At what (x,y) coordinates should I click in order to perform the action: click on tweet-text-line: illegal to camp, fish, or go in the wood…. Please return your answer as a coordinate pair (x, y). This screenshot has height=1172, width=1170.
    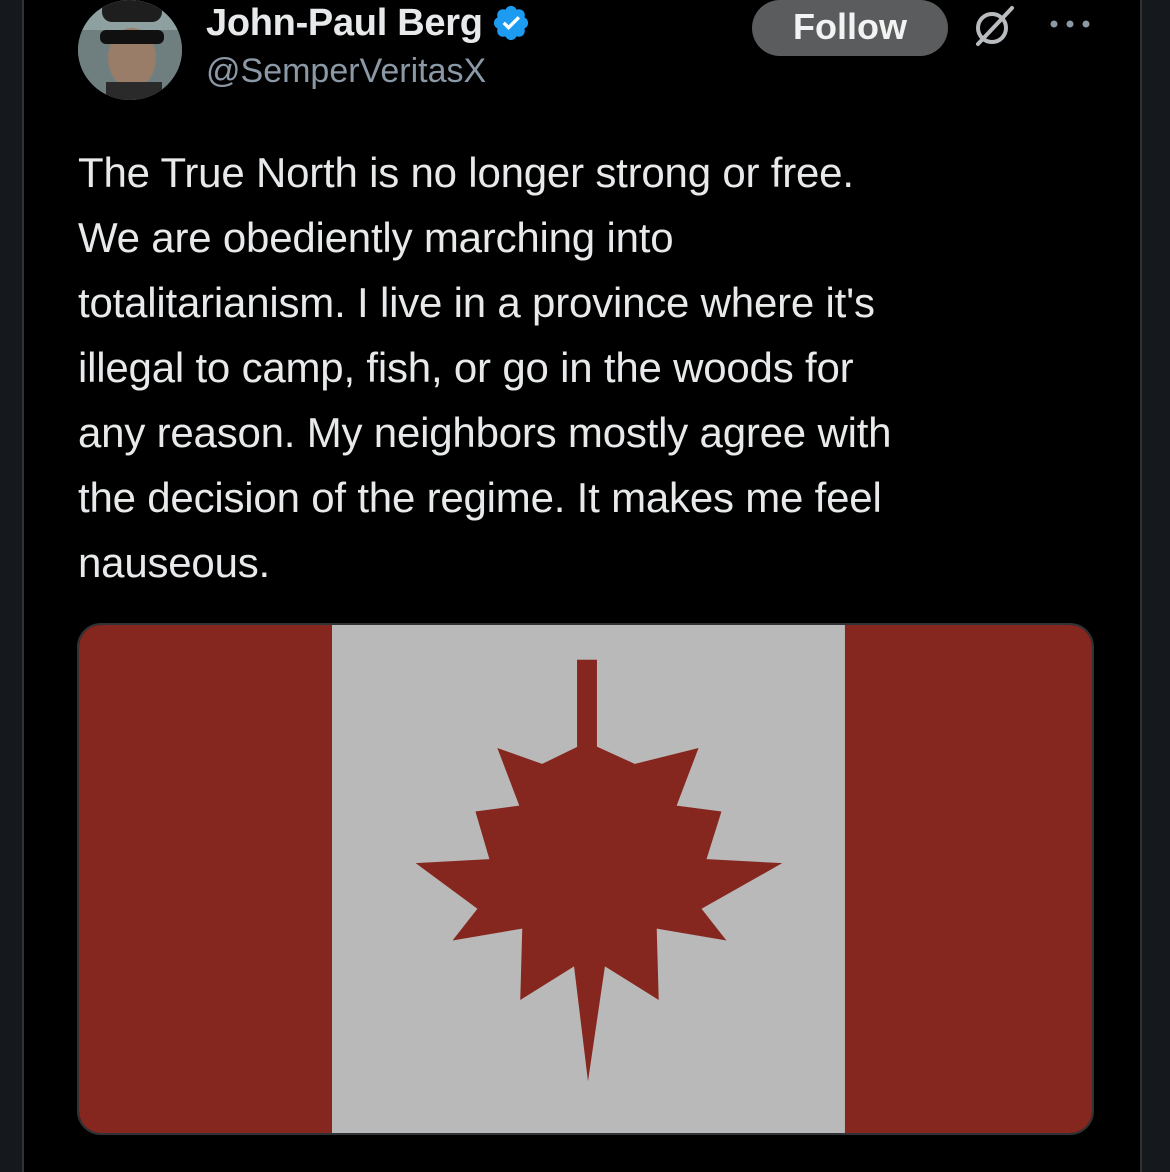
    Looking at the image, I should click on (466, 367).